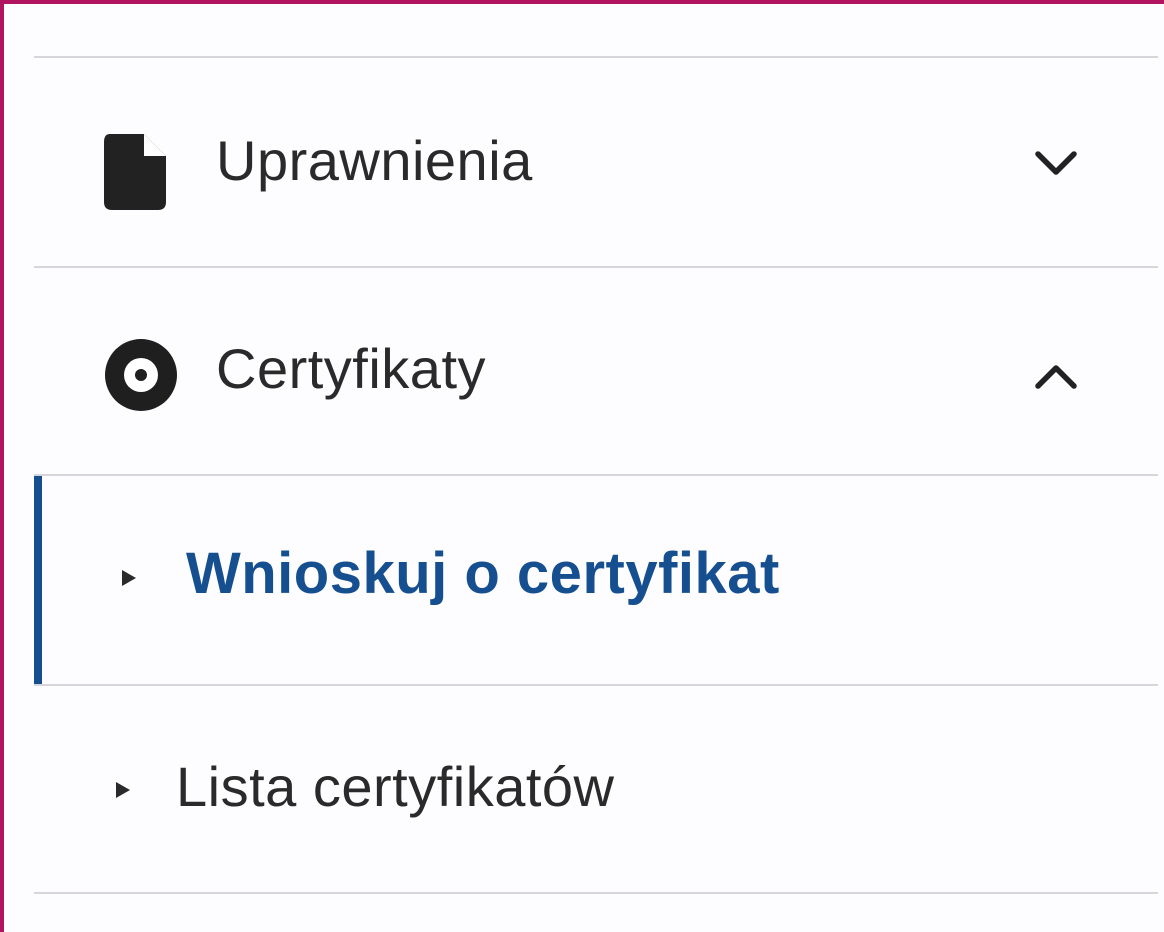 This screenshot has width=1164, height=932. What do you see at coordinates (483, 573) in the screenshot?
I see `submenu-item-label: Wnioskuj o certyfikat` at bounding box center [483, 573].